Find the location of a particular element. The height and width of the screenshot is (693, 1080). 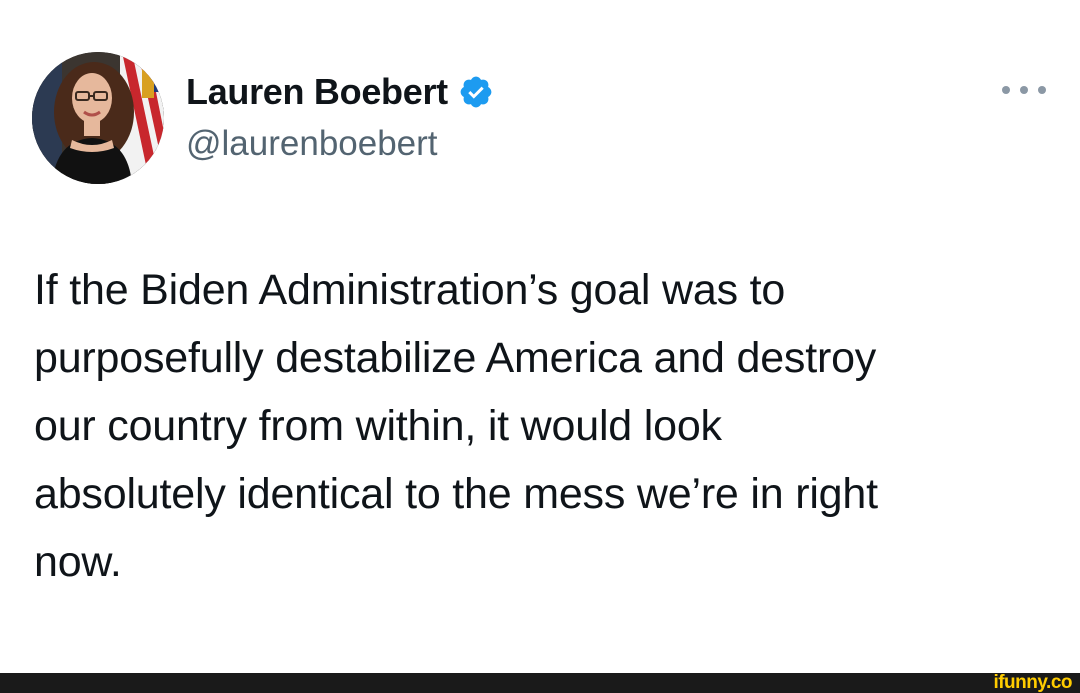

display-name-row: Lauren Boebert is located at coordinates (340, 92).